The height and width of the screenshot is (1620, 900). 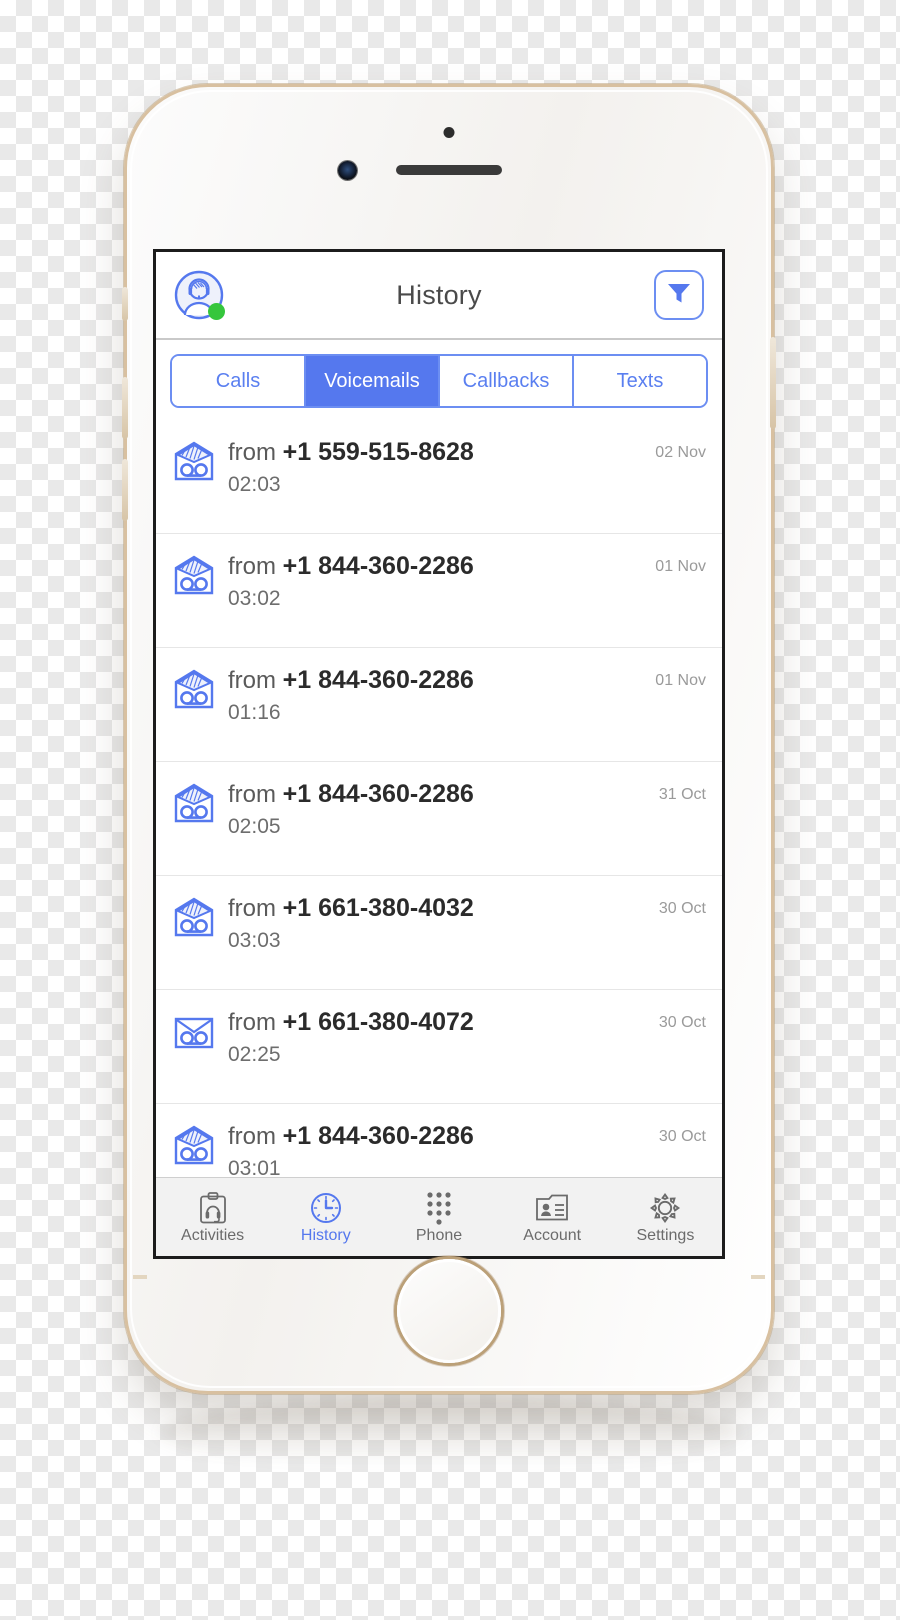 I want to click on filter-button, so click(x=679, y=295).